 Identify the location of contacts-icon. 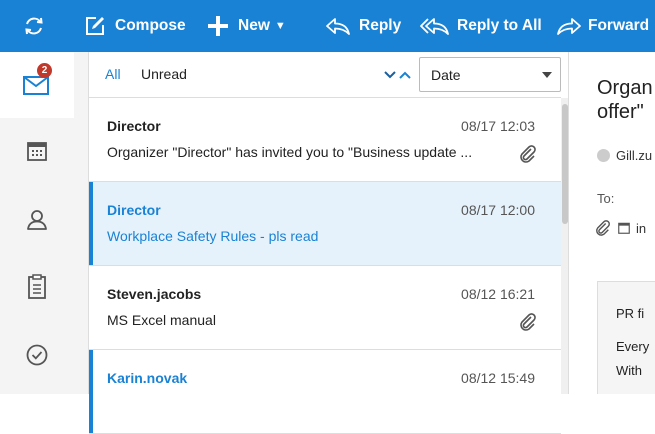
(37, 220).